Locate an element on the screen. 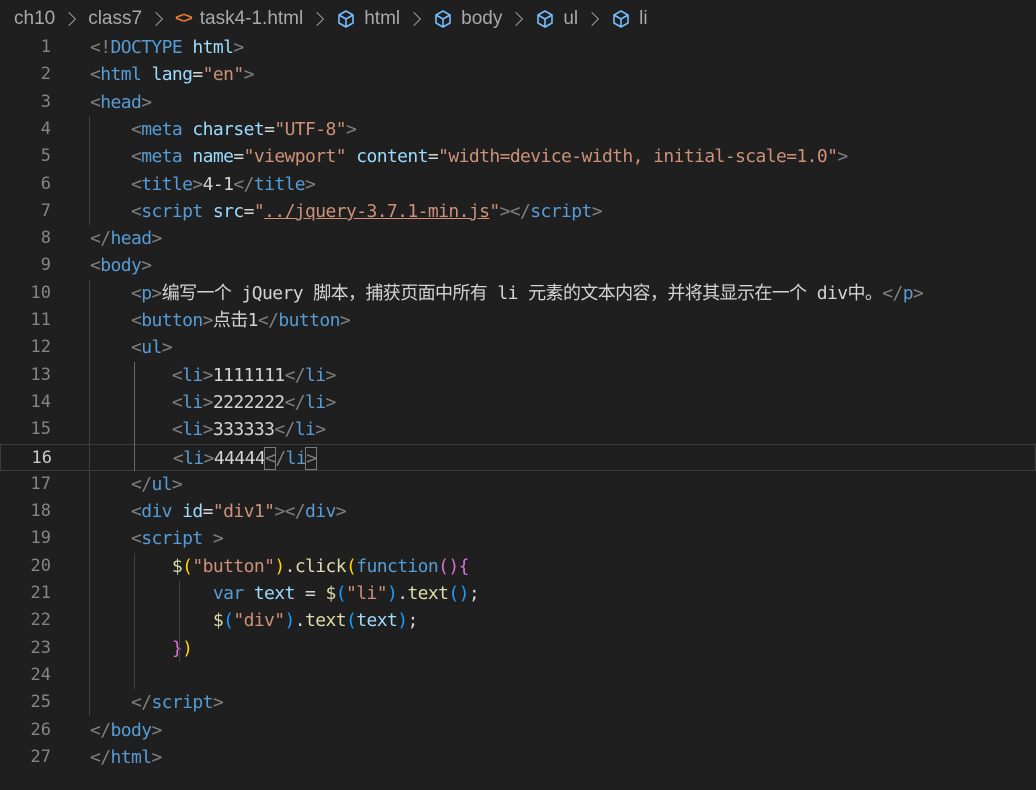  code-token: "div1" is located at coordinates (243, 512).